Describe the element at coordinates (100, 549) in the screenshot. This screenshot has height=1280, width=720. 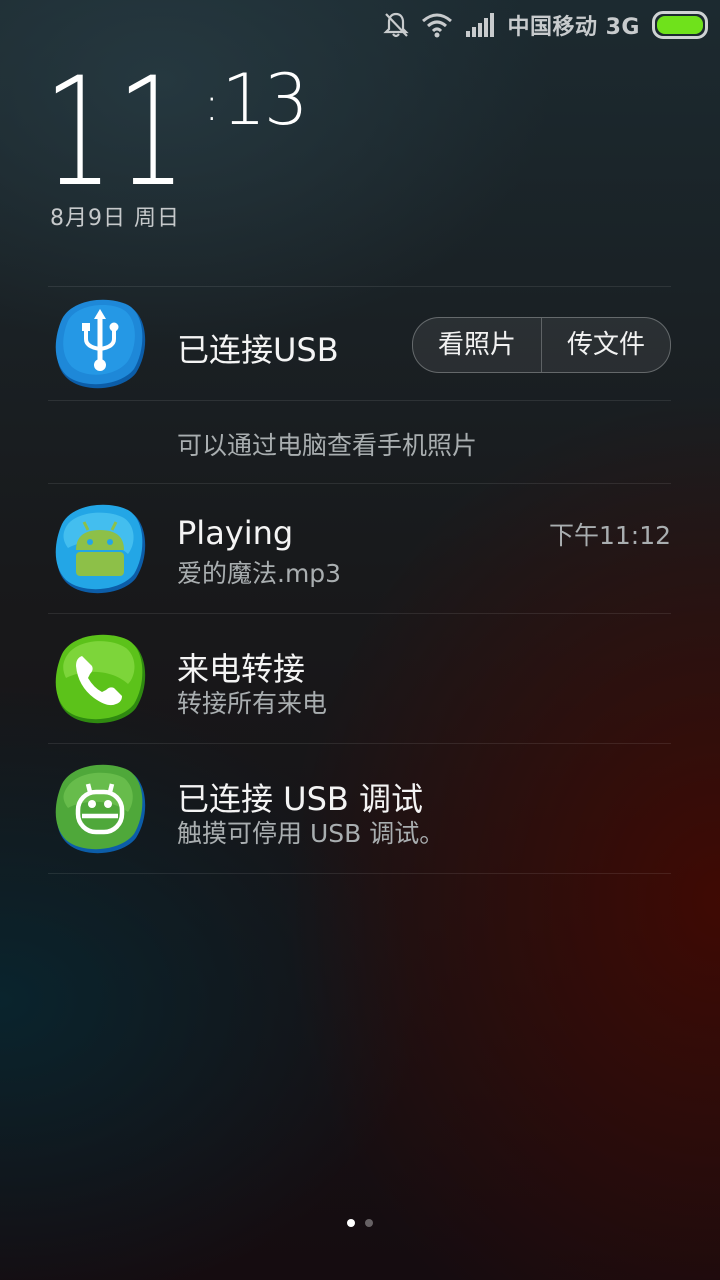
I see `android-icon` at that location.